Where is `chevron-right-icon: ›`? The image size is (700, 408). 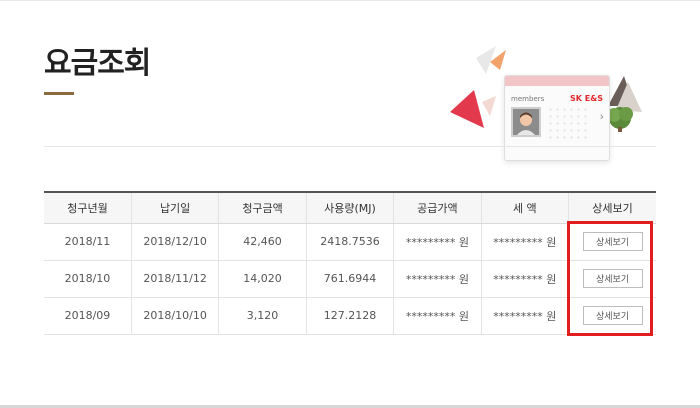
chevron-right-icon: › is located at coordinates (601, 116).